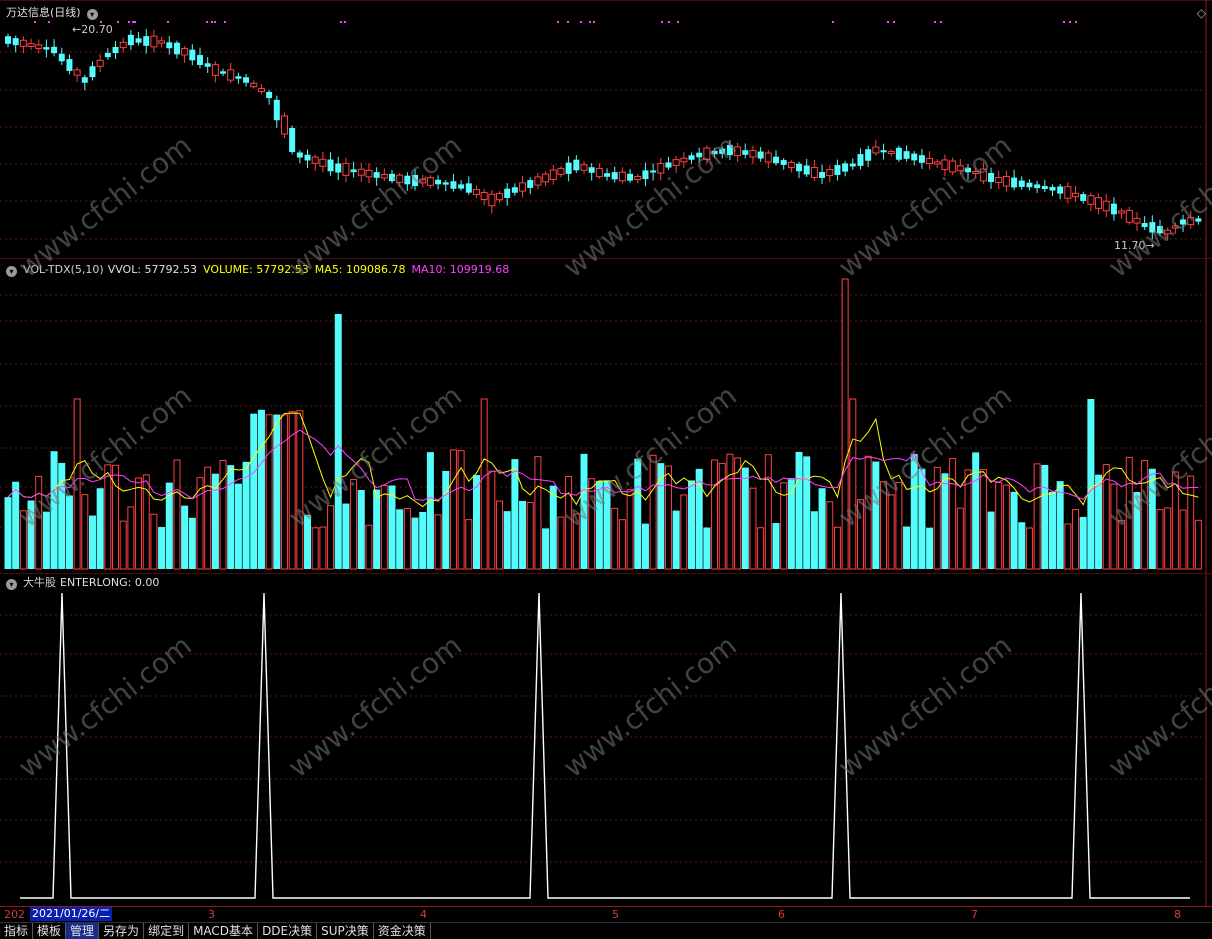 The image size is (1212, 939). Describe the element at coordinates (402, 931) in the screenshot. I see `tab-fund-decision: 资金决策` at that location.